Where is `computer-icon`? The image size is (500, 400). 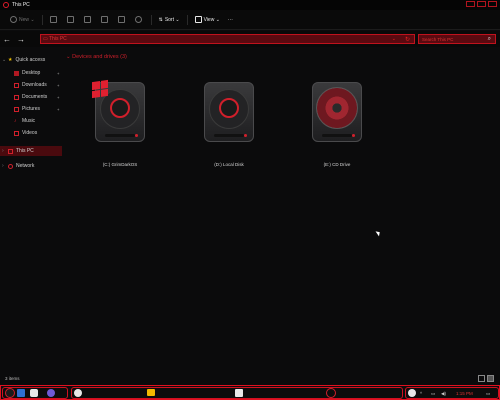
computer-icon is located at coordinates (10, 151).